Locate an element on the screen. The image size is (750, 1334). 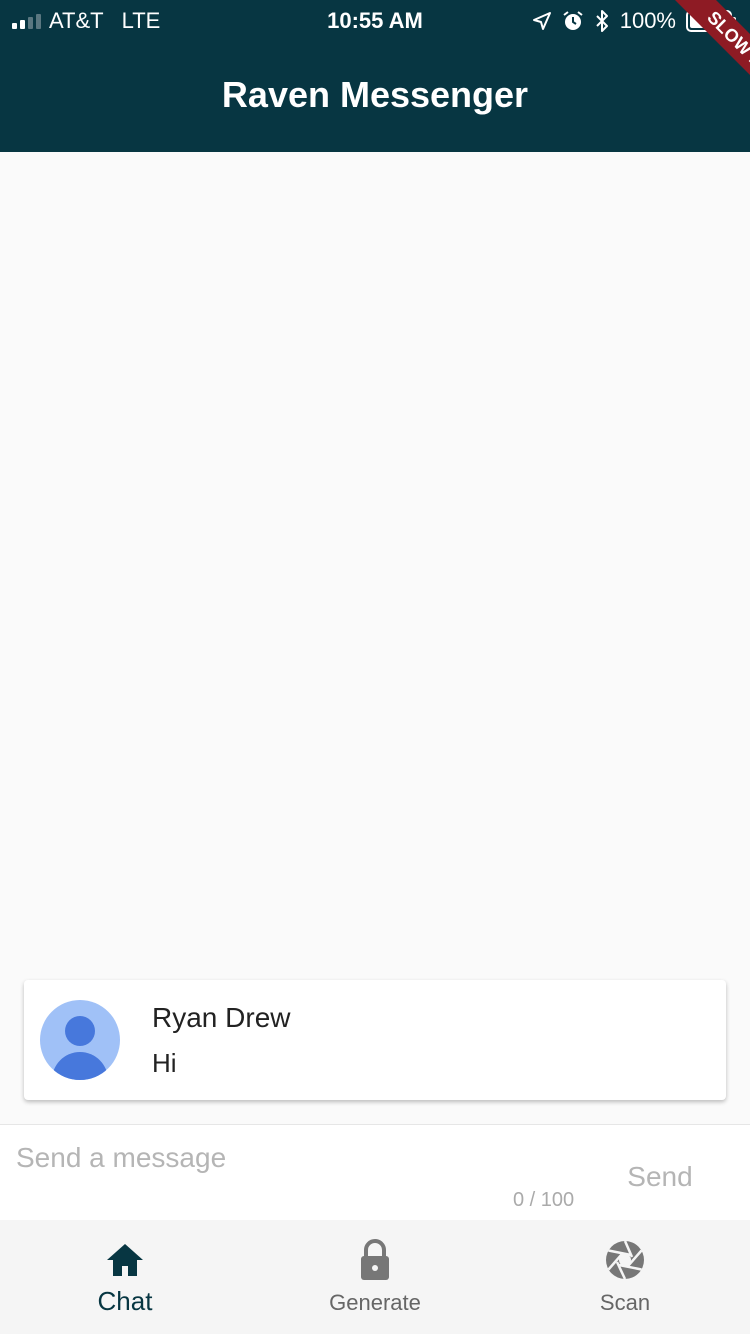
home-icon is located at coordinates (125, 1260).